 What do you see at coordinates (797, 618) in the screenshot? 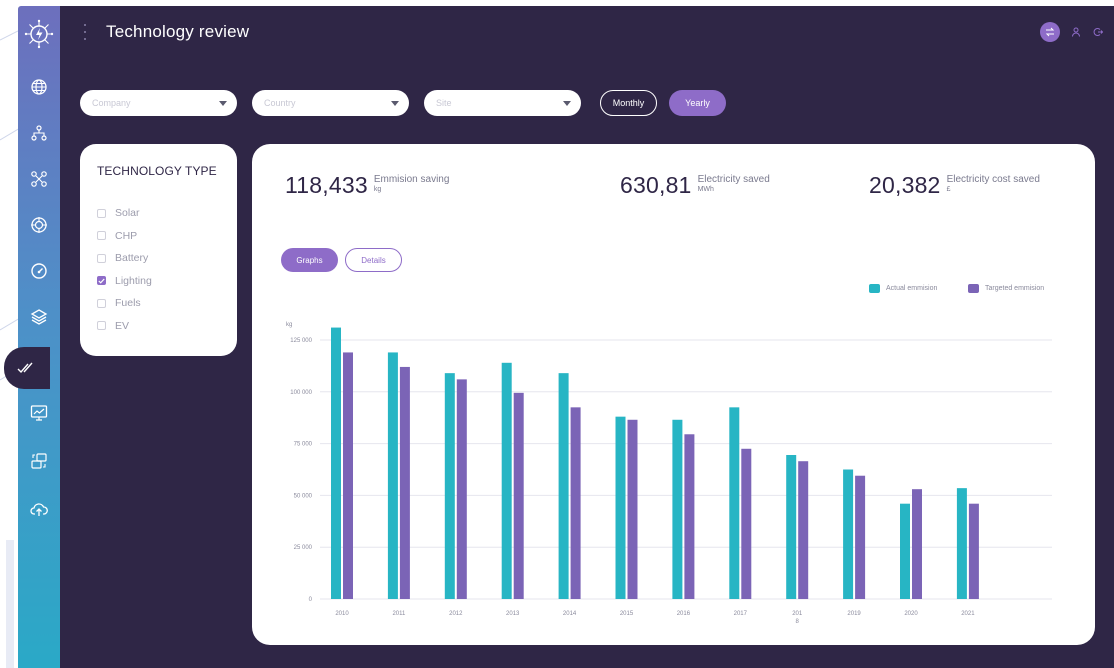
I see `x-tick-label: 201 8` at bounding box center [797, 618].